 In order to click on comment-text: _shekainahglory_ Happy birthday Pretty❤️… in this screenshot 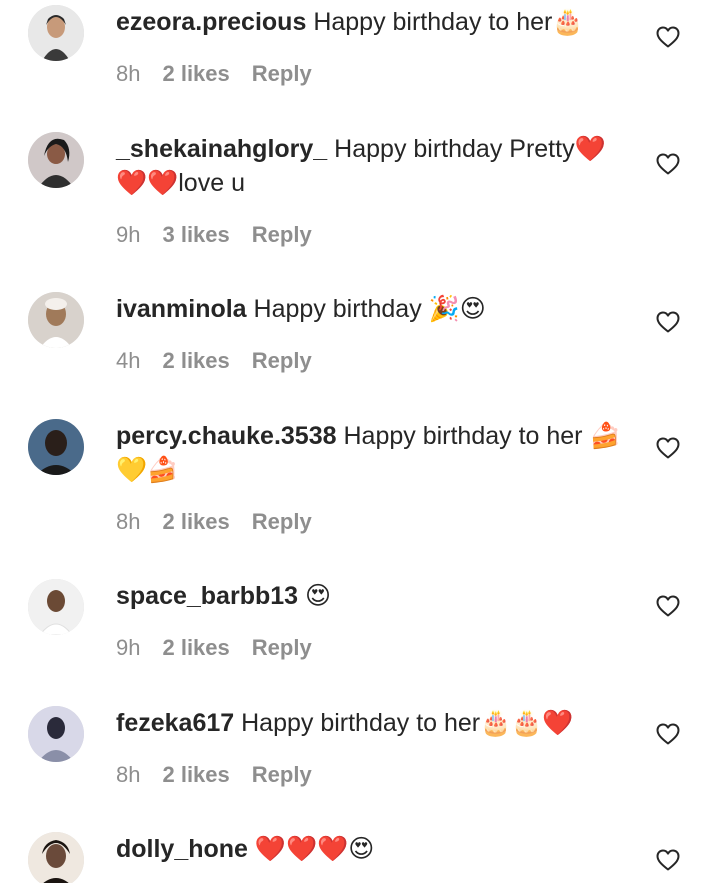, I will do `click(376, 166)`.